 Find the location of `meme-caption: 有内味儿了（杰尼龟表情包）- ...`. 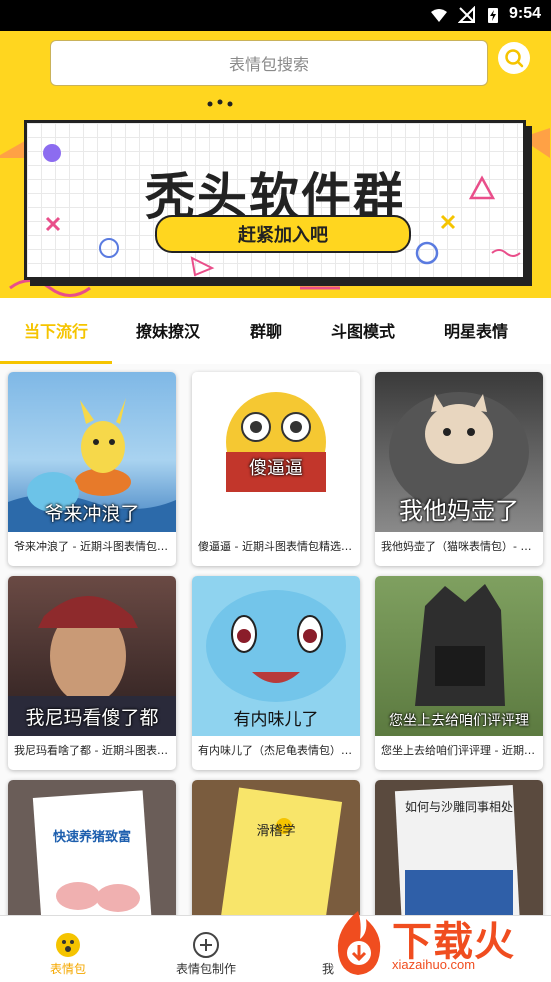

meme-caption: 有内味儿了（杰尼龟表情包）- ... is located at coordinates (276, 750).